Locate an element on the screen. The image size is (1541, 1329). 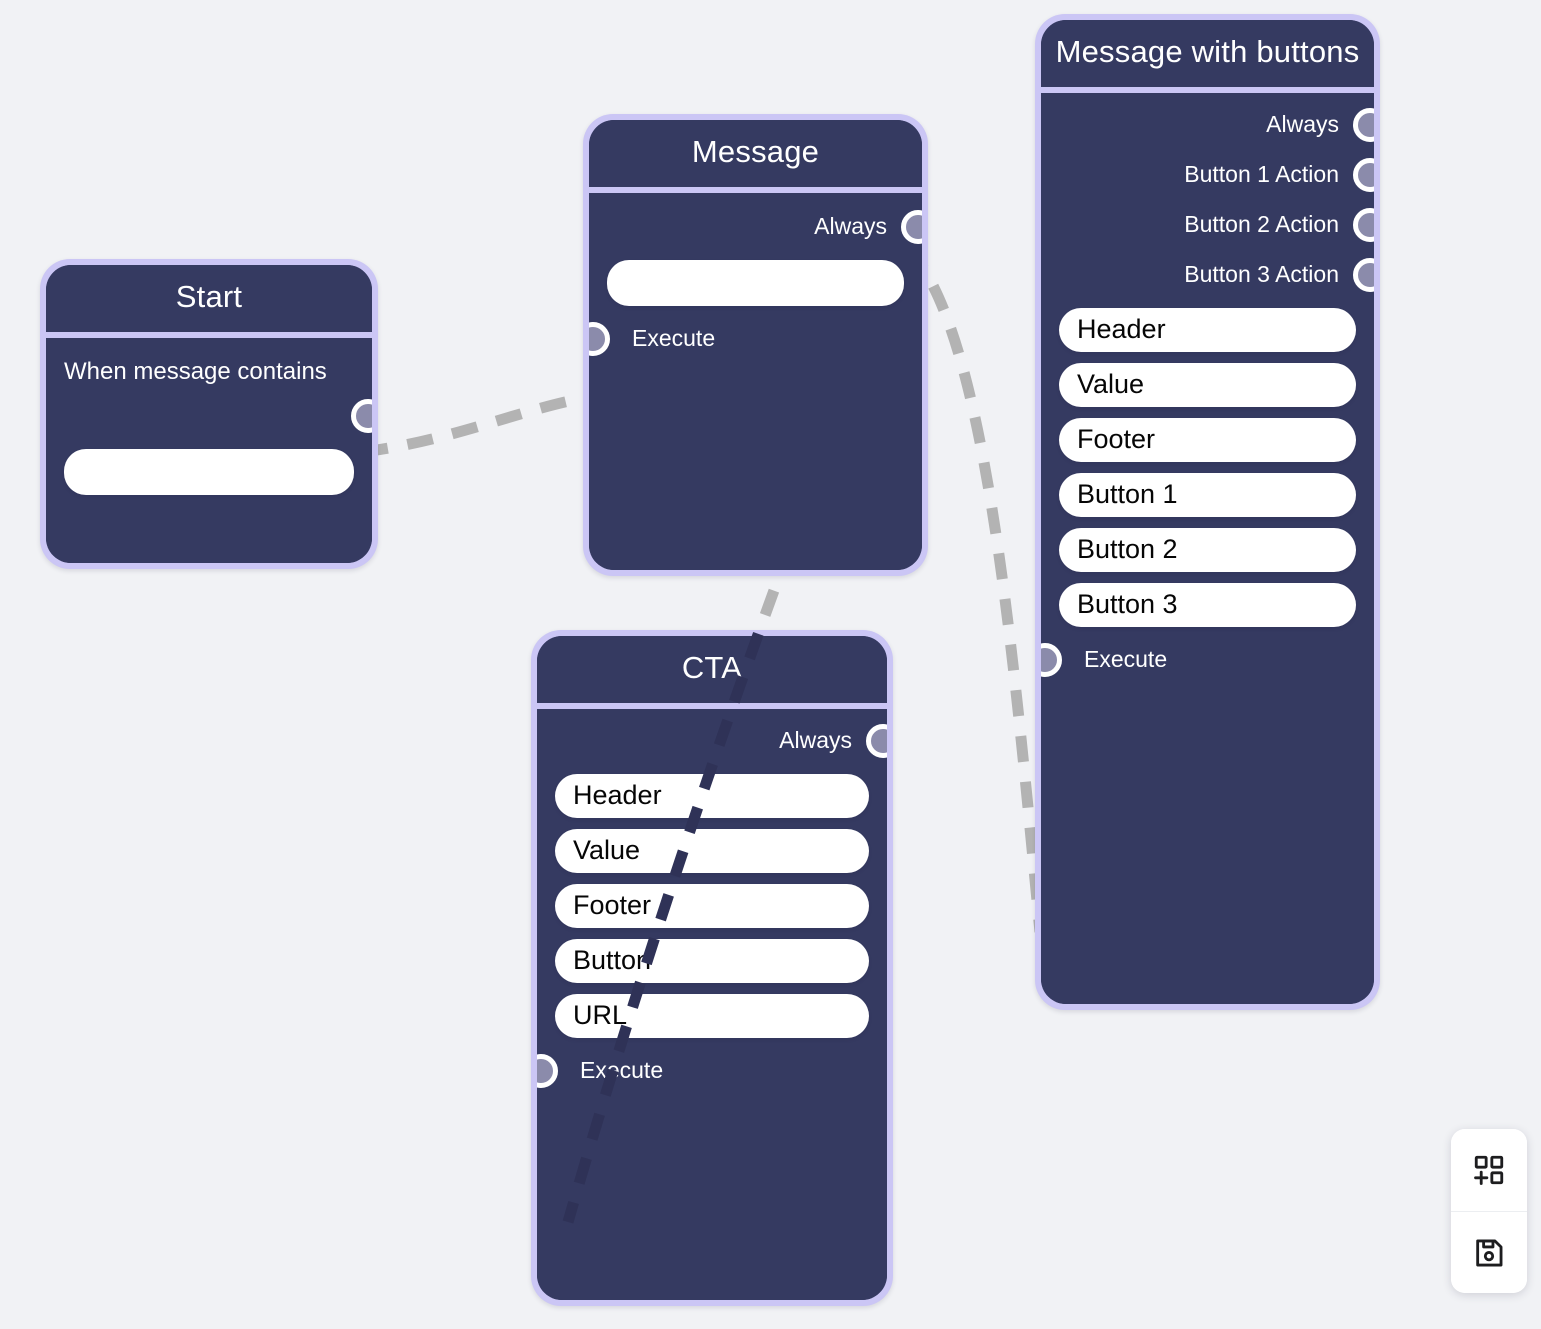
start-condition-label: When message contains is located at coordinates (195, 371).